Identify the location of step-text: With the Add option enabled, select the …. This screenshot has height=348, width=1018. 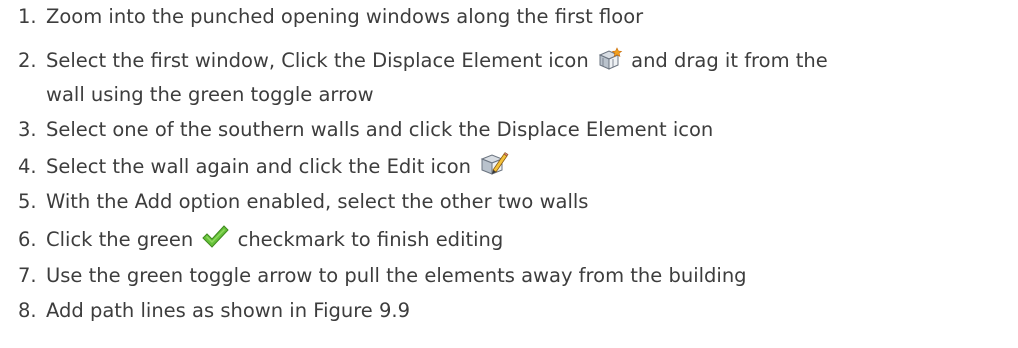
(317, 201).